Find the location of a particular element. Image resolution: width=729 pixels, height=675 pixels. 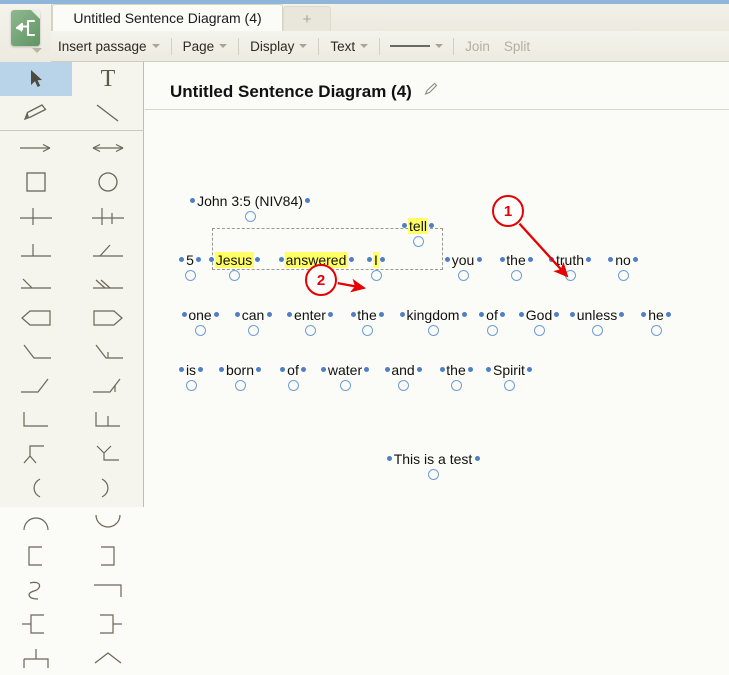

step-tool is located at coordinates (108, 590).